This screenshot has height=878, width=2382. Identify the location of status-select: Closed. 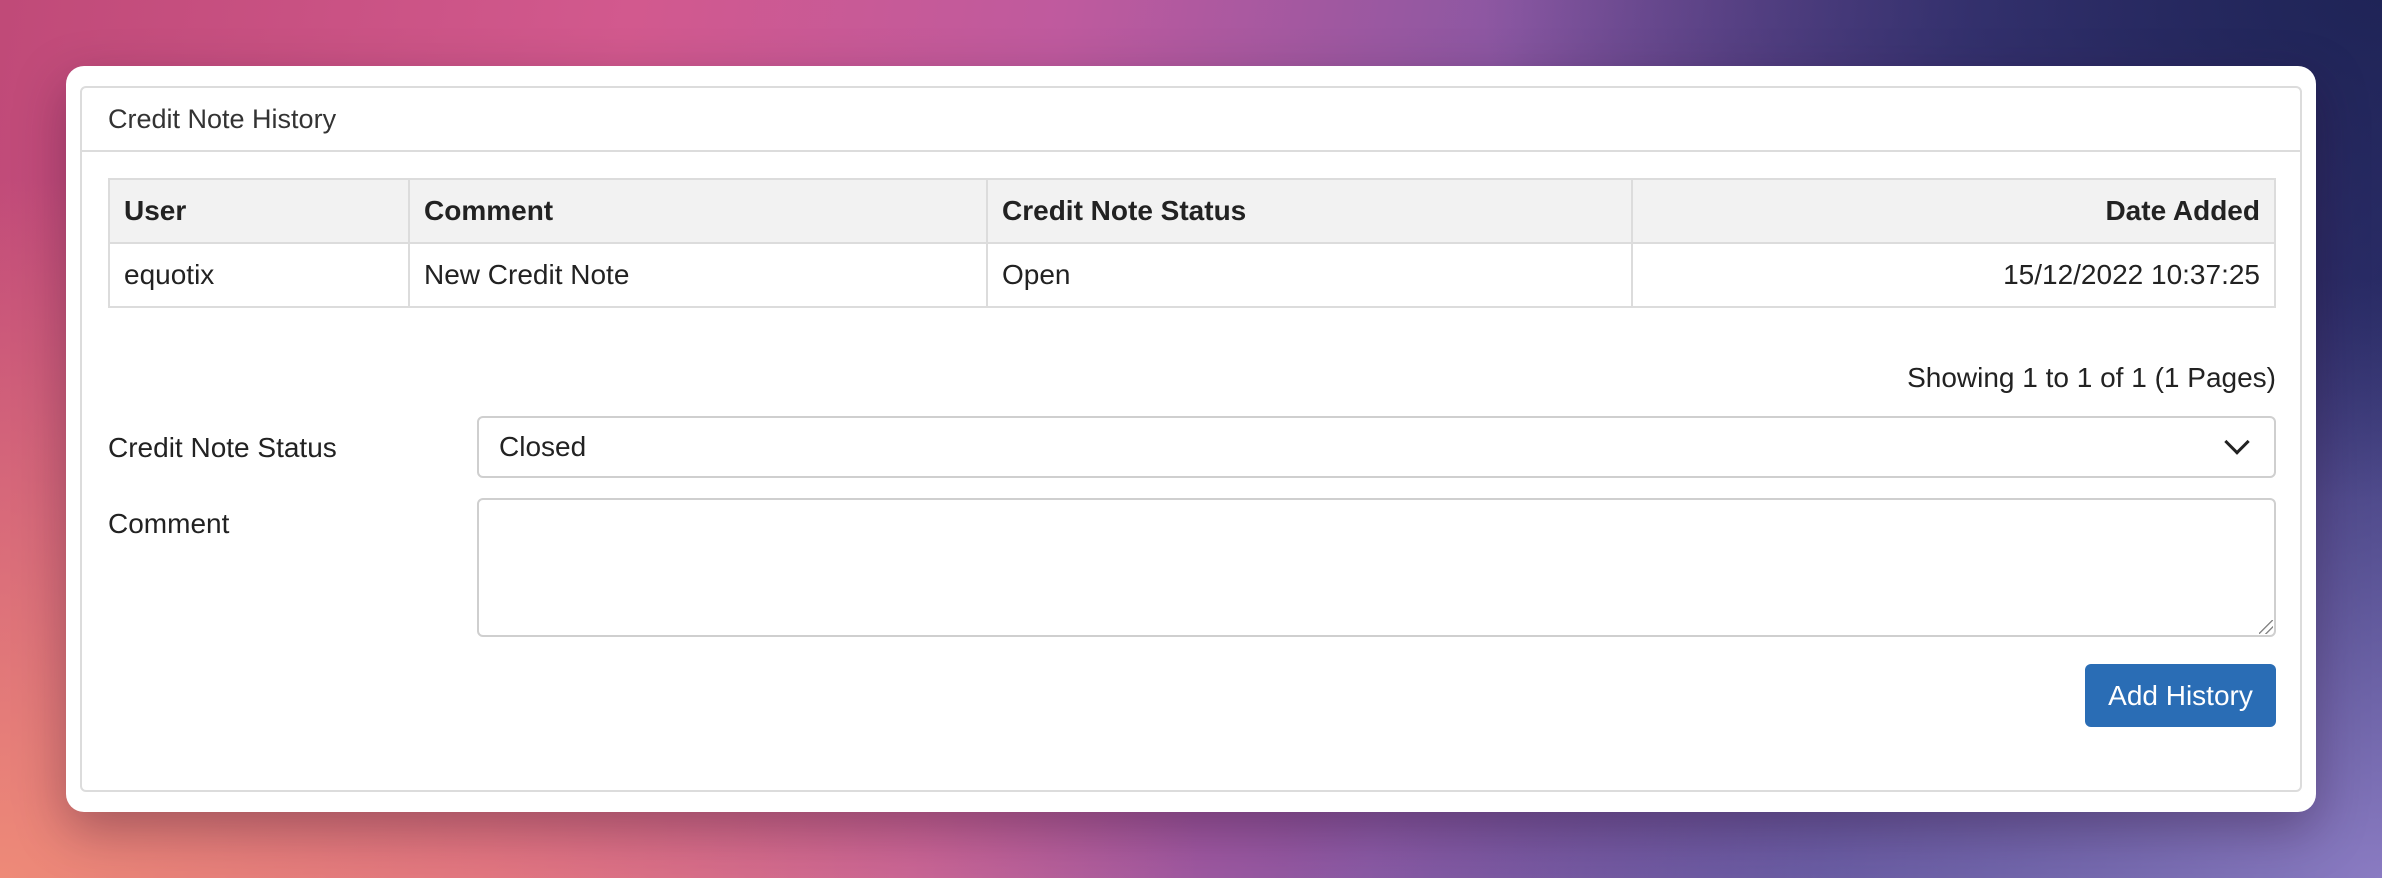
(1376, 447).